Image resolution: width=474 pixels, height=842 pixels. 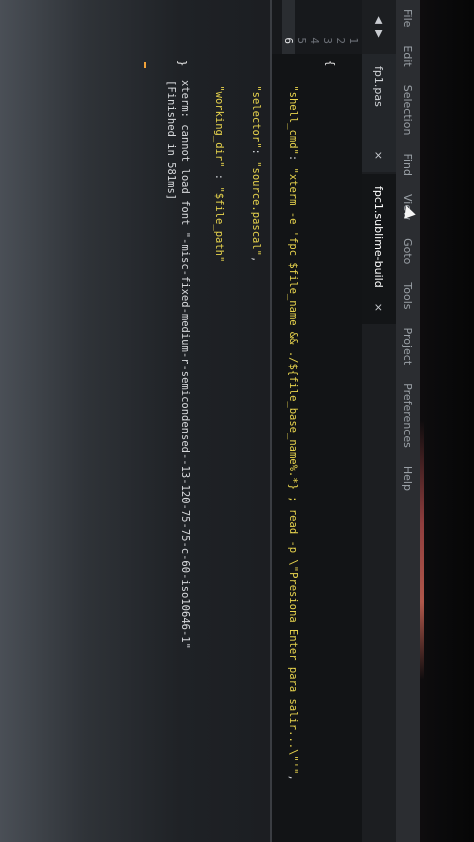 I want to click on menu-goto: Goto, so click(x=408, y=251).